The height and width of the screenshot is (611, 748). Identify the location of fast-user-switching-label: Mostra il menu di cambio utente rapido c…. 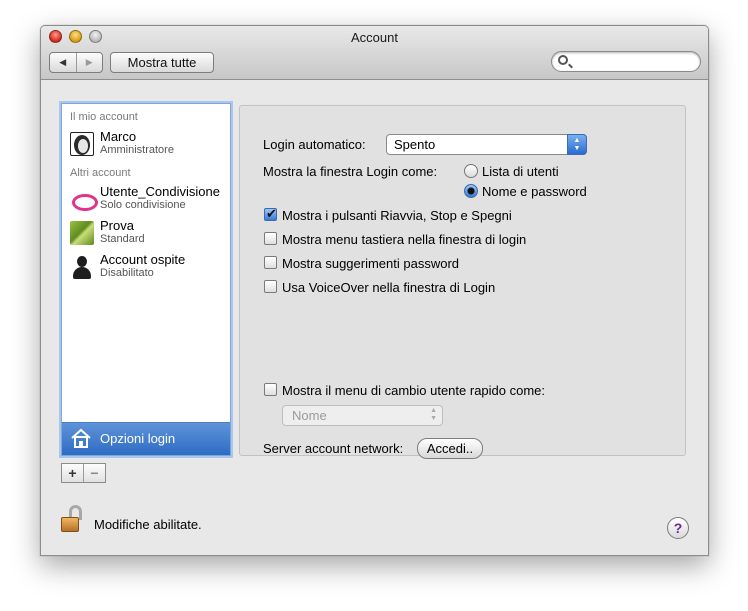
(414, 390).